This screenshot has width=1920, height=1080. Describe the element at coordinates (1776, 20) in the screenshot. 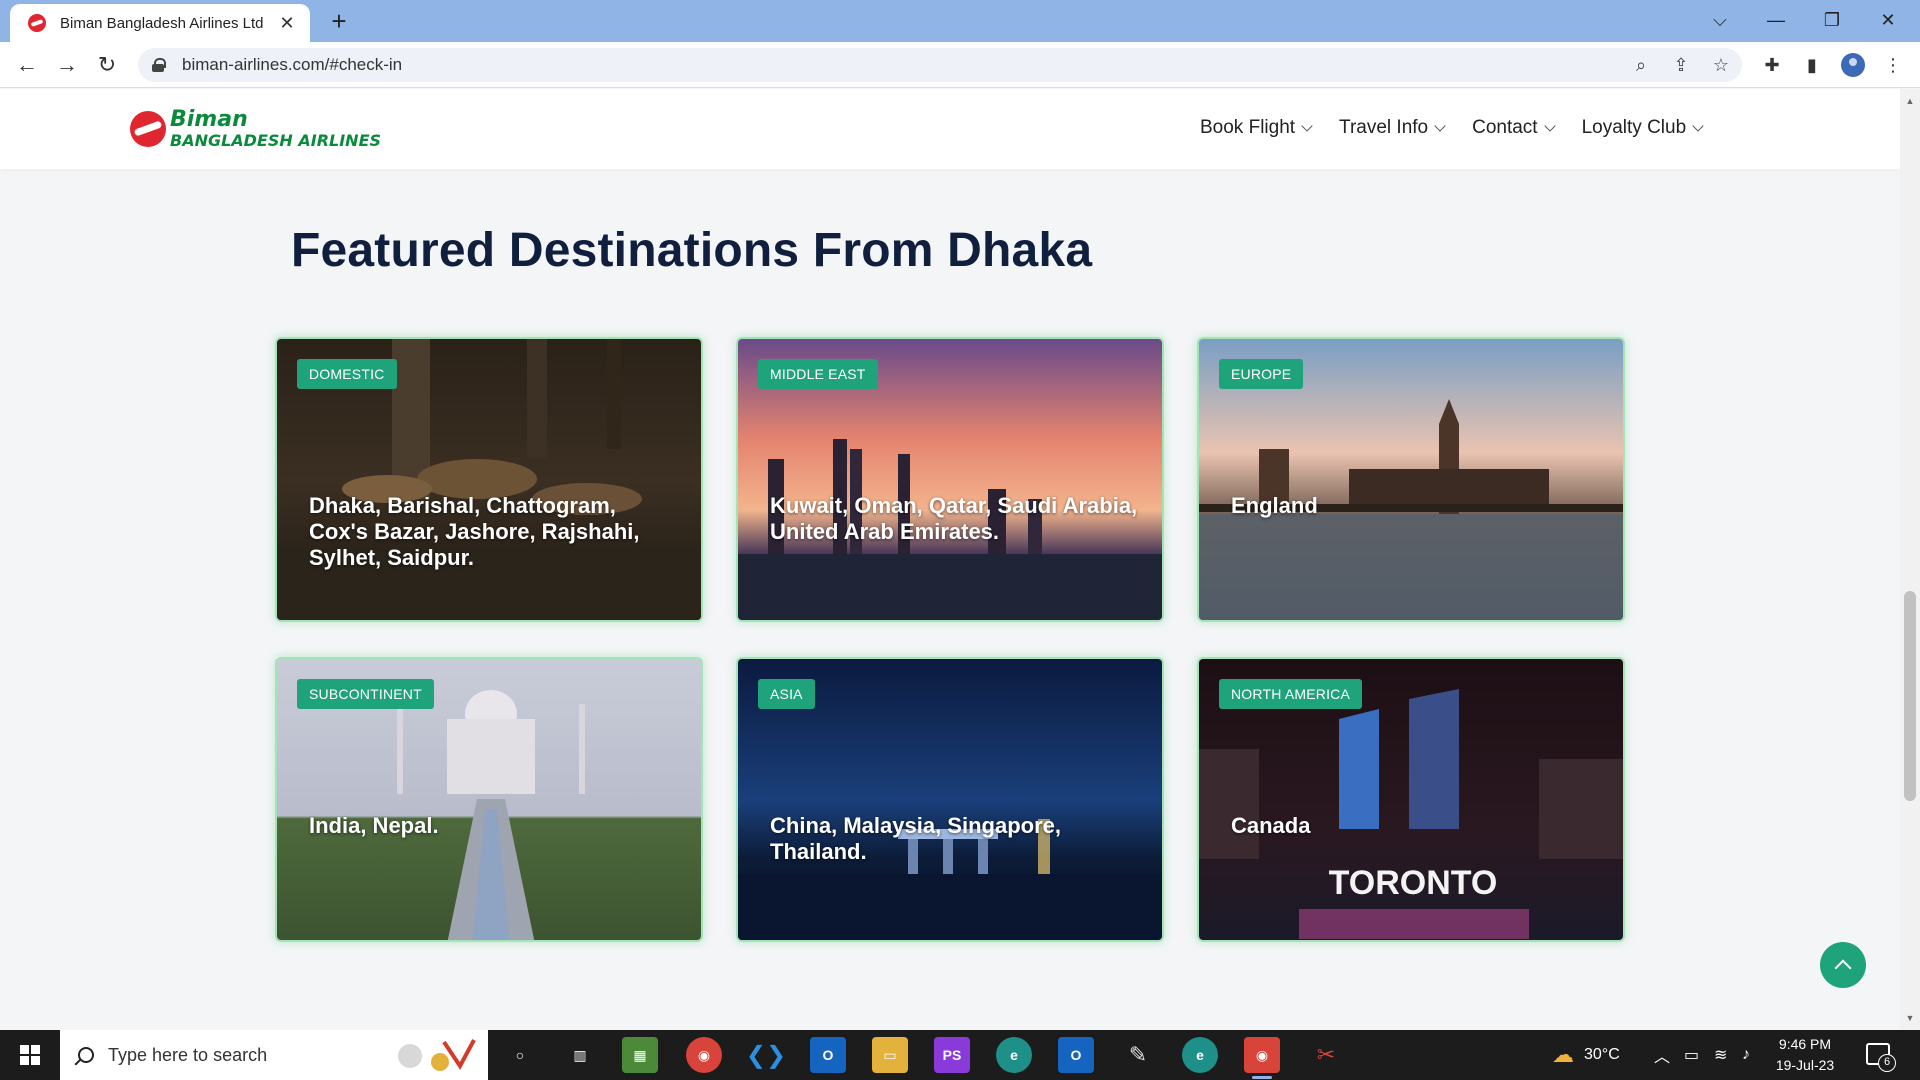

I see `minimize-button: —` at that location.